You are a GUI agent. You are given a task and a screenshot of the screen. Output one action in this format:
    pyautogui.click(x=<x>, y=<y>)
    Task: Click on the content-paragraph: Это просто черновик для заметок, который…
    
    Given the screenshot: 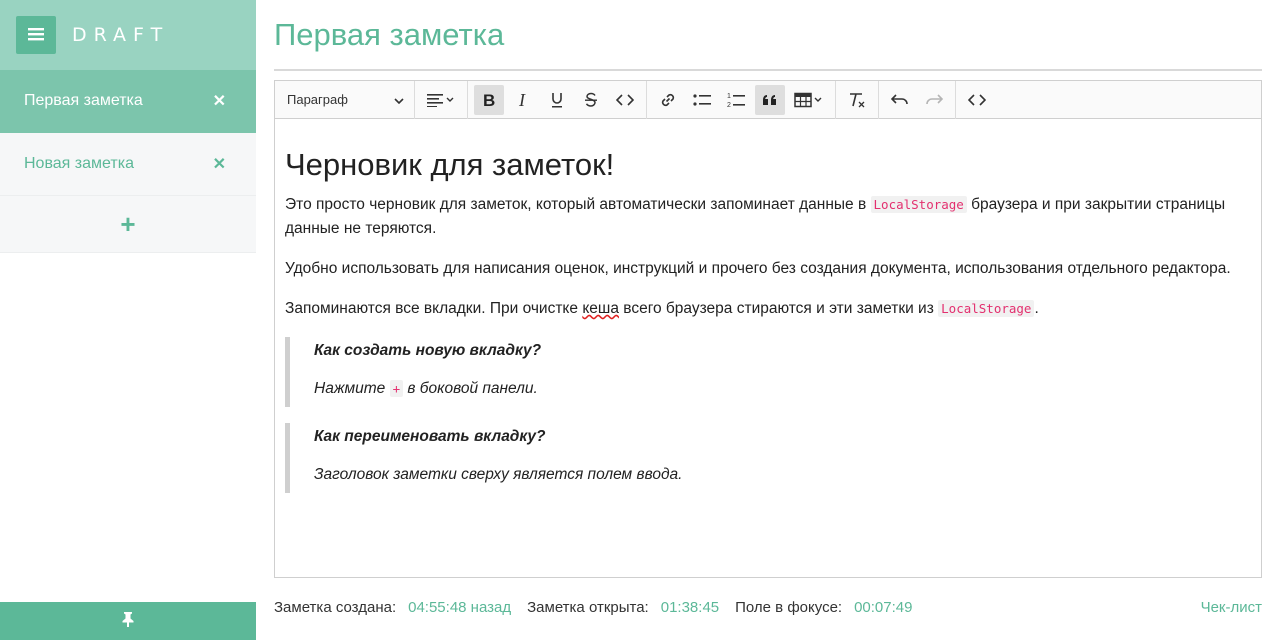 What is the action you would take?
    pyautogui.click(x=768, y=217)
    